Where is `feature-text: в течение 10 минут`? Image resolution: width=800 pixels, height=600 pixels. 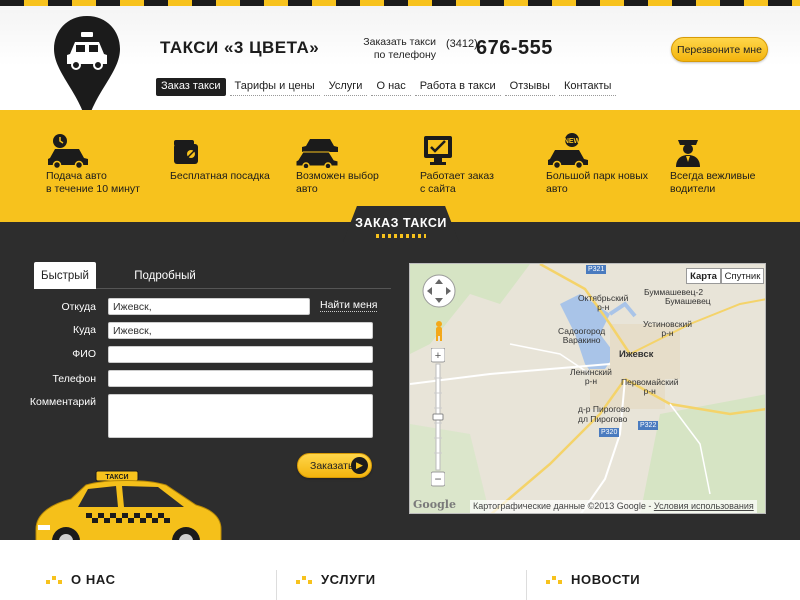 feature-text: в течение 10 минут is located at coordinates (93, 189).